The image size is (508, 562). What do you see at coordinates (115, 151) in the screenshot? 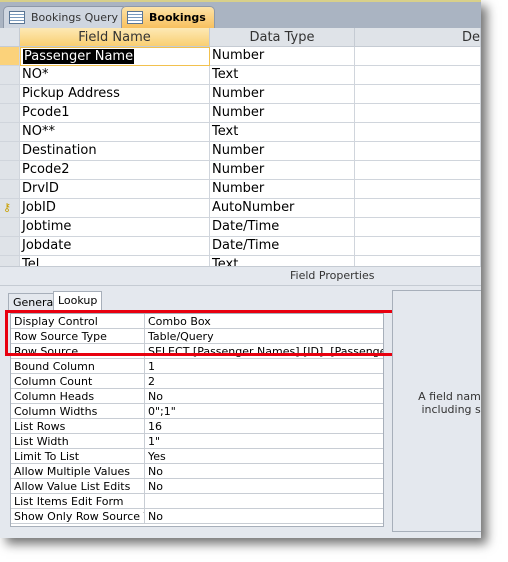
I see `field-name-cell: Destination` at bounding box center [115, 151].